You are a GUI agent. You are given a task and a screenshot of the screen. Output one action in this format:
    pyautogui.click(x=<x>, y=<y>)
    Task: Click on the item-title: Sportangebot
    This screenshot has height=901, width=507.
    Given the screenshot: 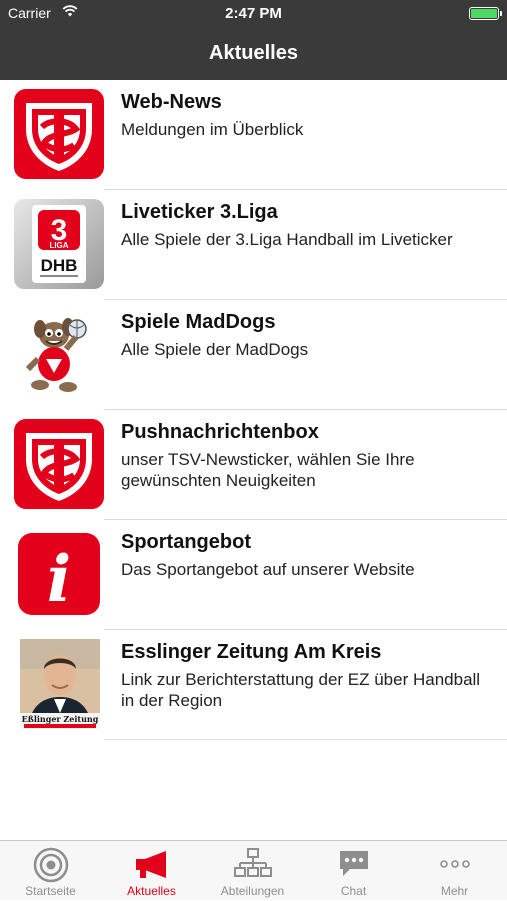 What is the action you would take?
    pyautogui.click(x=186, y=542)
    